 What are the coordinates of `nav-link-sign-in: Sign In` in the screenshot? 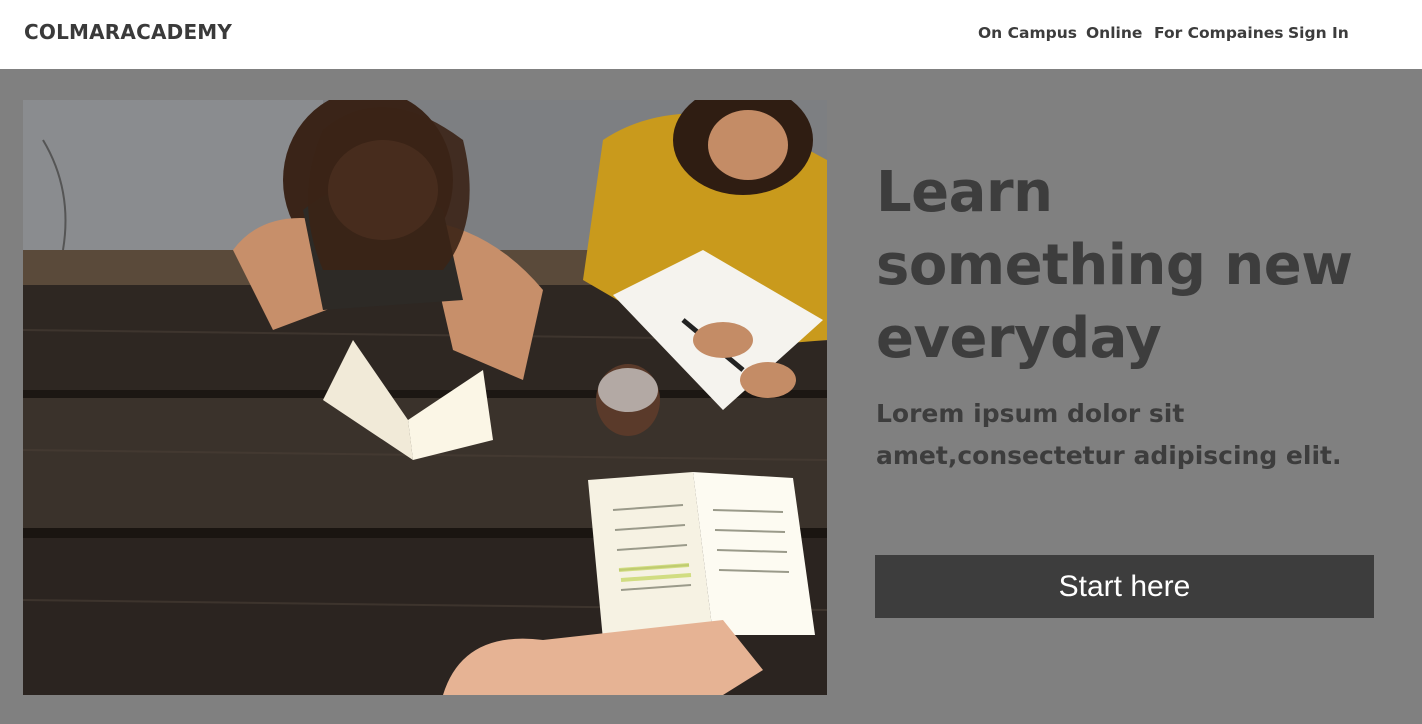 It's located at (1318, 33).